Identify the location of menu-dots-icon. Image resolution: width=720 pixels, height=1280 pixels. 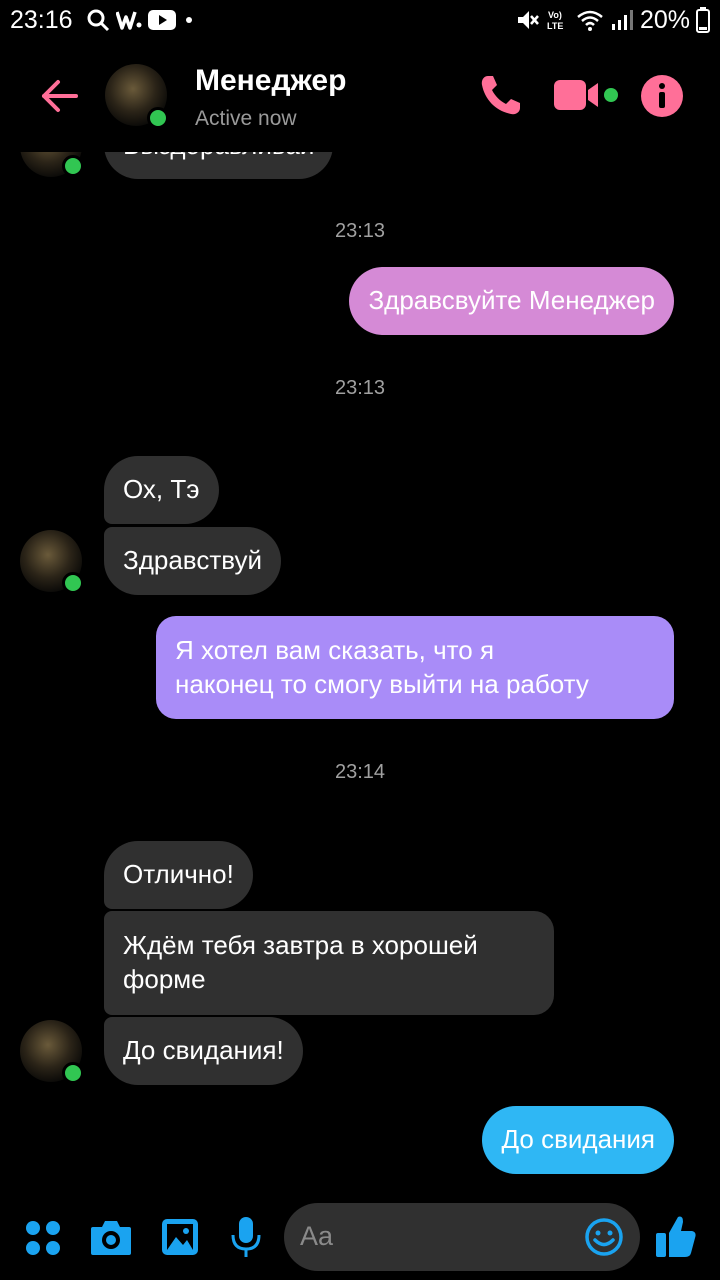
(43, 1238).